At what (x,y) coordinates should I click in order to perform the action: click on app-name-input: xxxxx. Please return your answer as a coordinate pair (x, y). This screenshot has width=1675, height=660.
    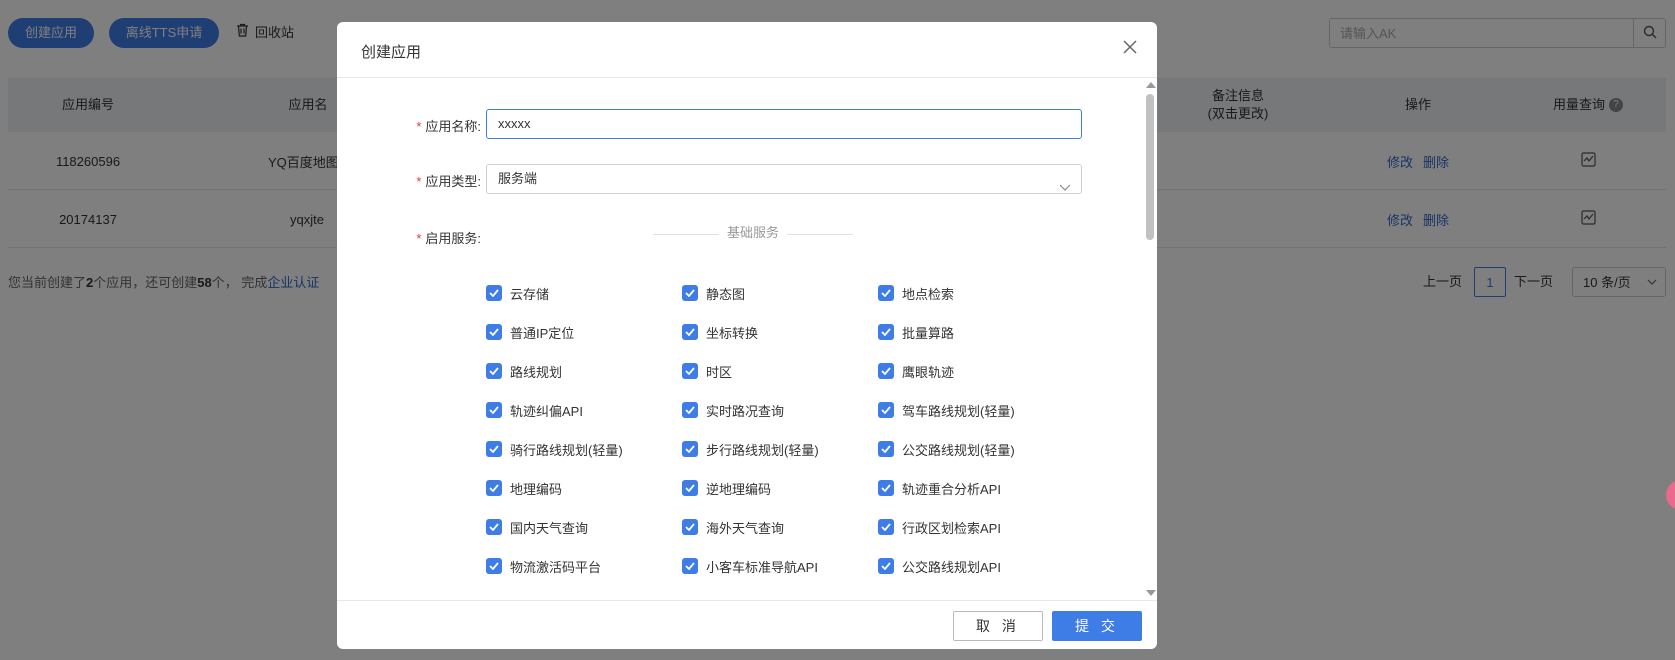
    Looking at the image, I should click on (784, 124).